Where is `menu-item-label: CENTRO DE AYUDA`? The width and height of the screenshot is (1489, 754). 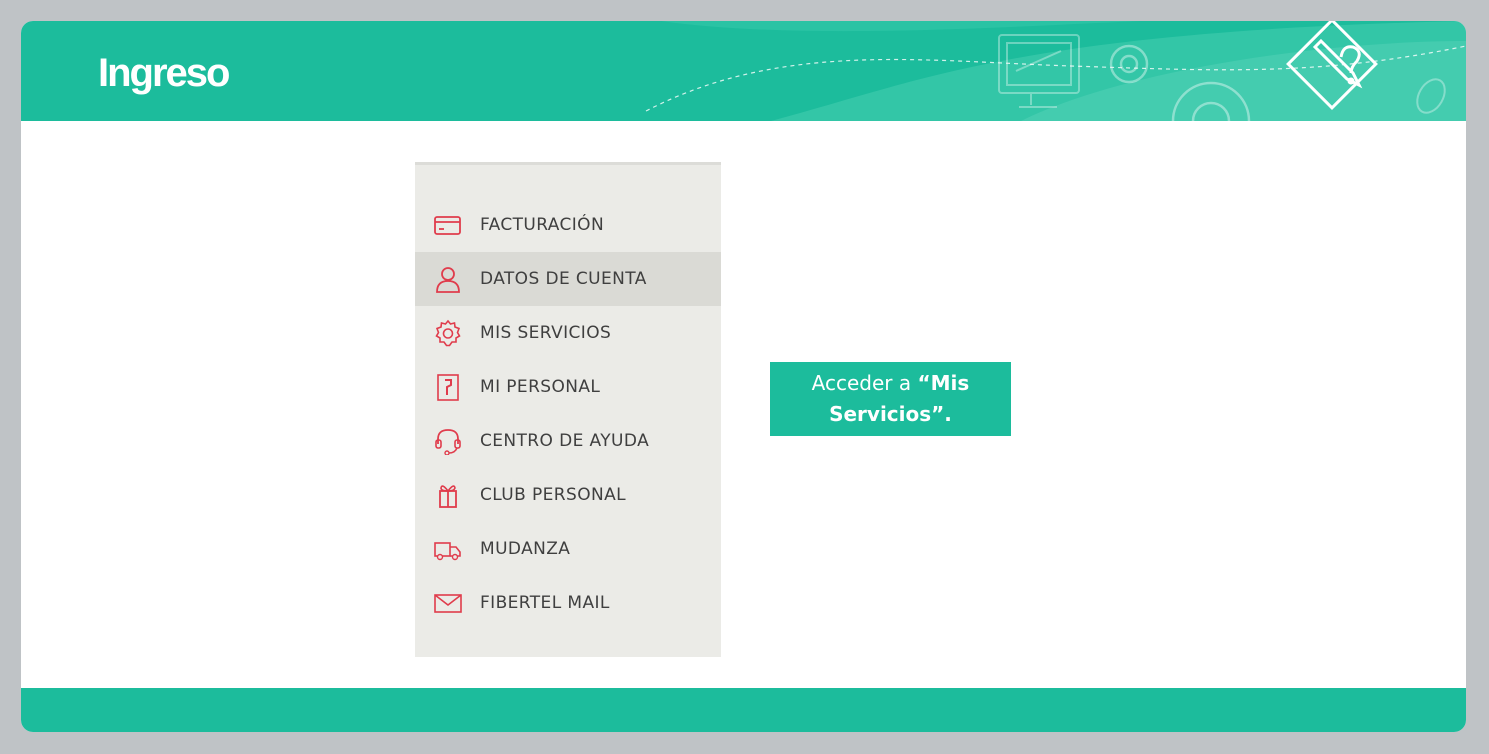
menu-item-label: CENTRO DE AYUDA is located at coordinates (565, 441).